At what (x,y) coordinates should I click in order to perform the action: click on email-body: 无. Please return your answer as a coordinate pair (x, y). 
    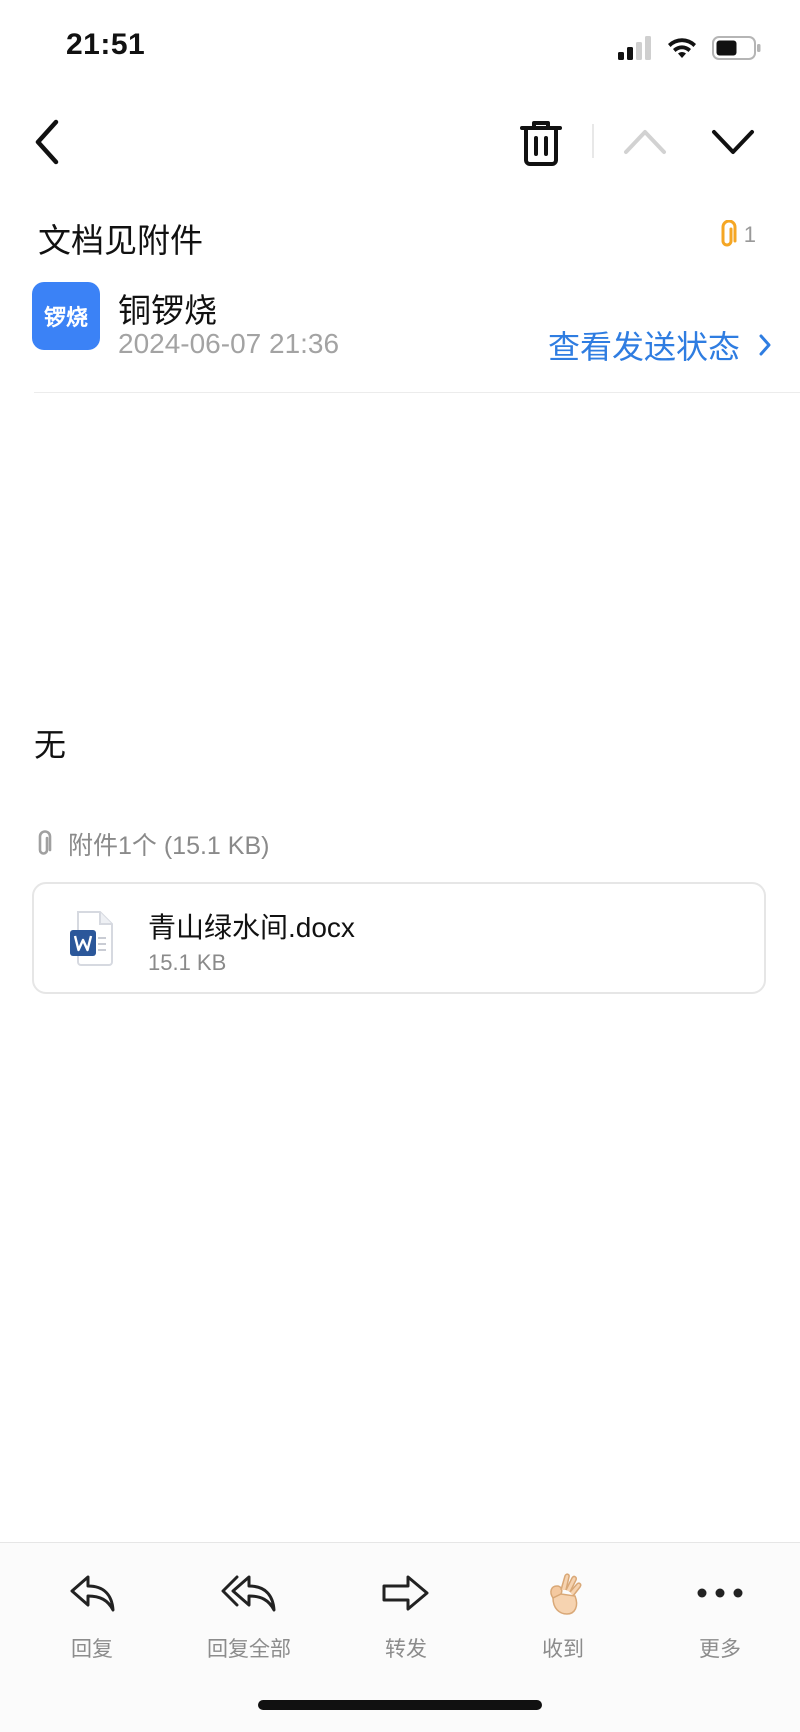
    Looking at the image, I should click on (50, 745).